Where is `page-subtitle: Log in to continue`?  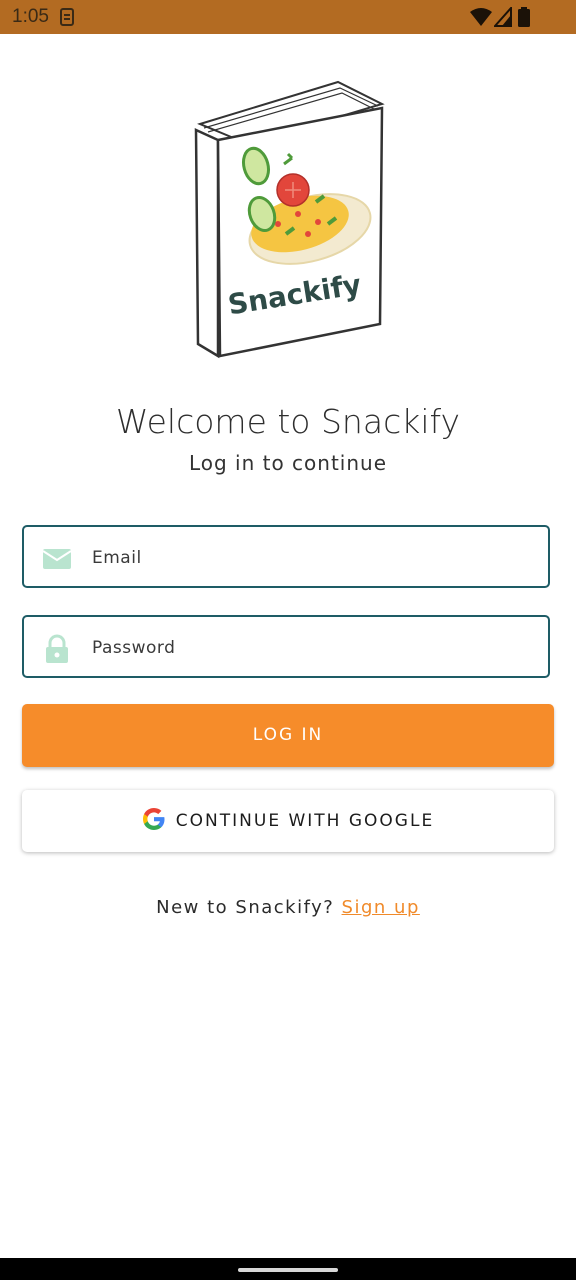
page-subtitle: Log in to continue is located at coordinates (288, 463).